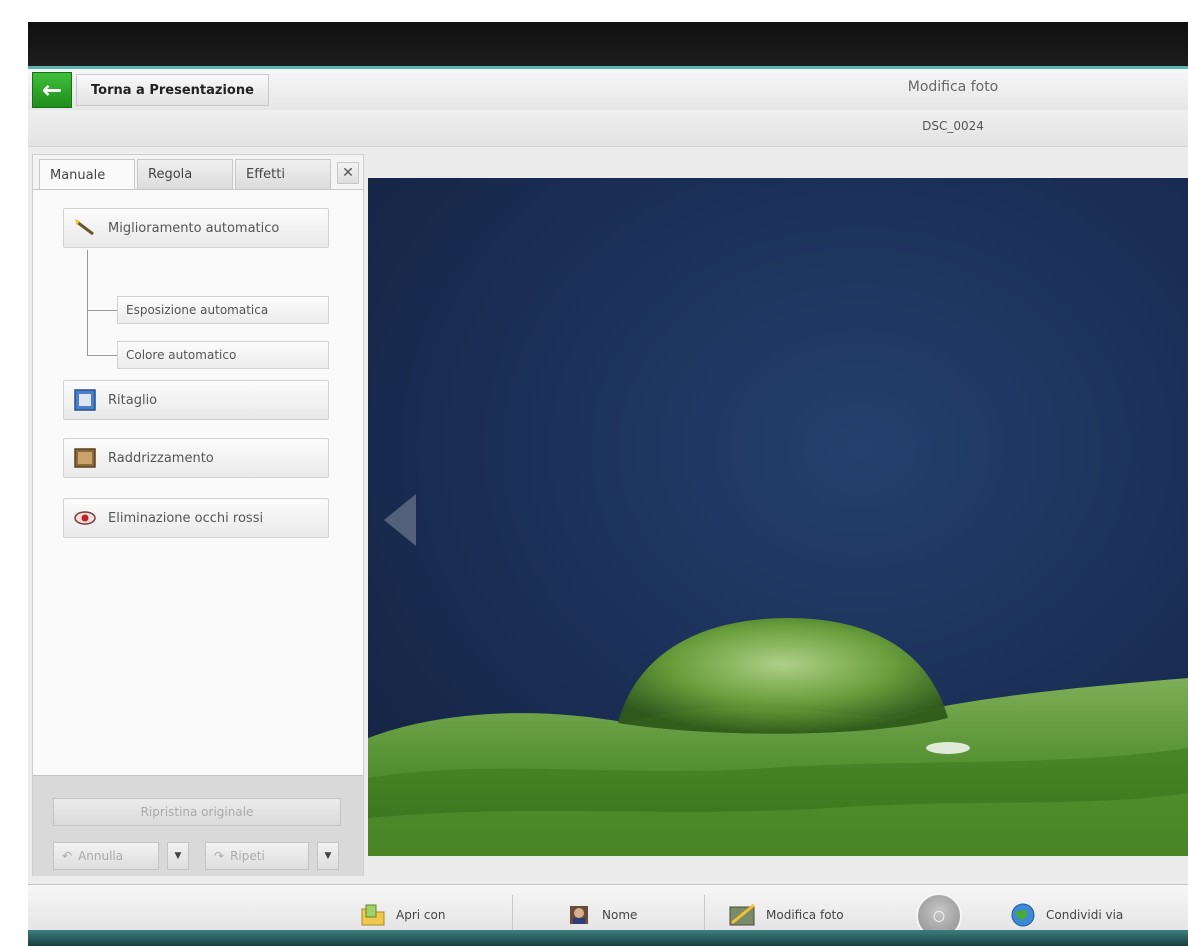  Describe the element at coordinates (186, 518) in the screenshot. I see `red-eye-label: Eliminazione occhi rossi` at that location.